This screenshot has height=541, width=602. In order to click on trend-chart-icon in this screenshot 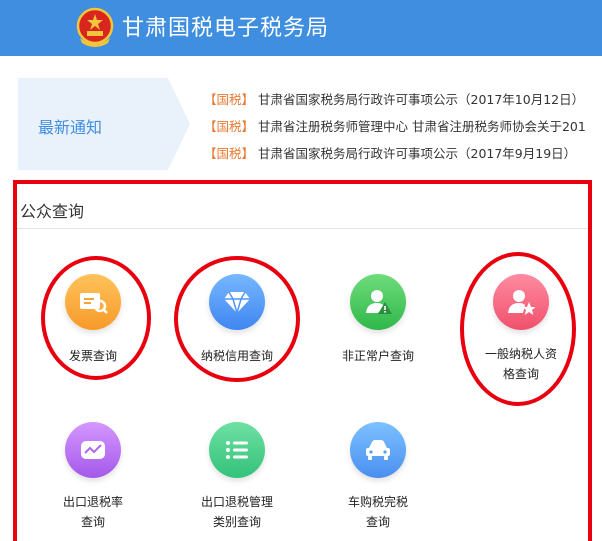, I will do `click(93, 450)`.